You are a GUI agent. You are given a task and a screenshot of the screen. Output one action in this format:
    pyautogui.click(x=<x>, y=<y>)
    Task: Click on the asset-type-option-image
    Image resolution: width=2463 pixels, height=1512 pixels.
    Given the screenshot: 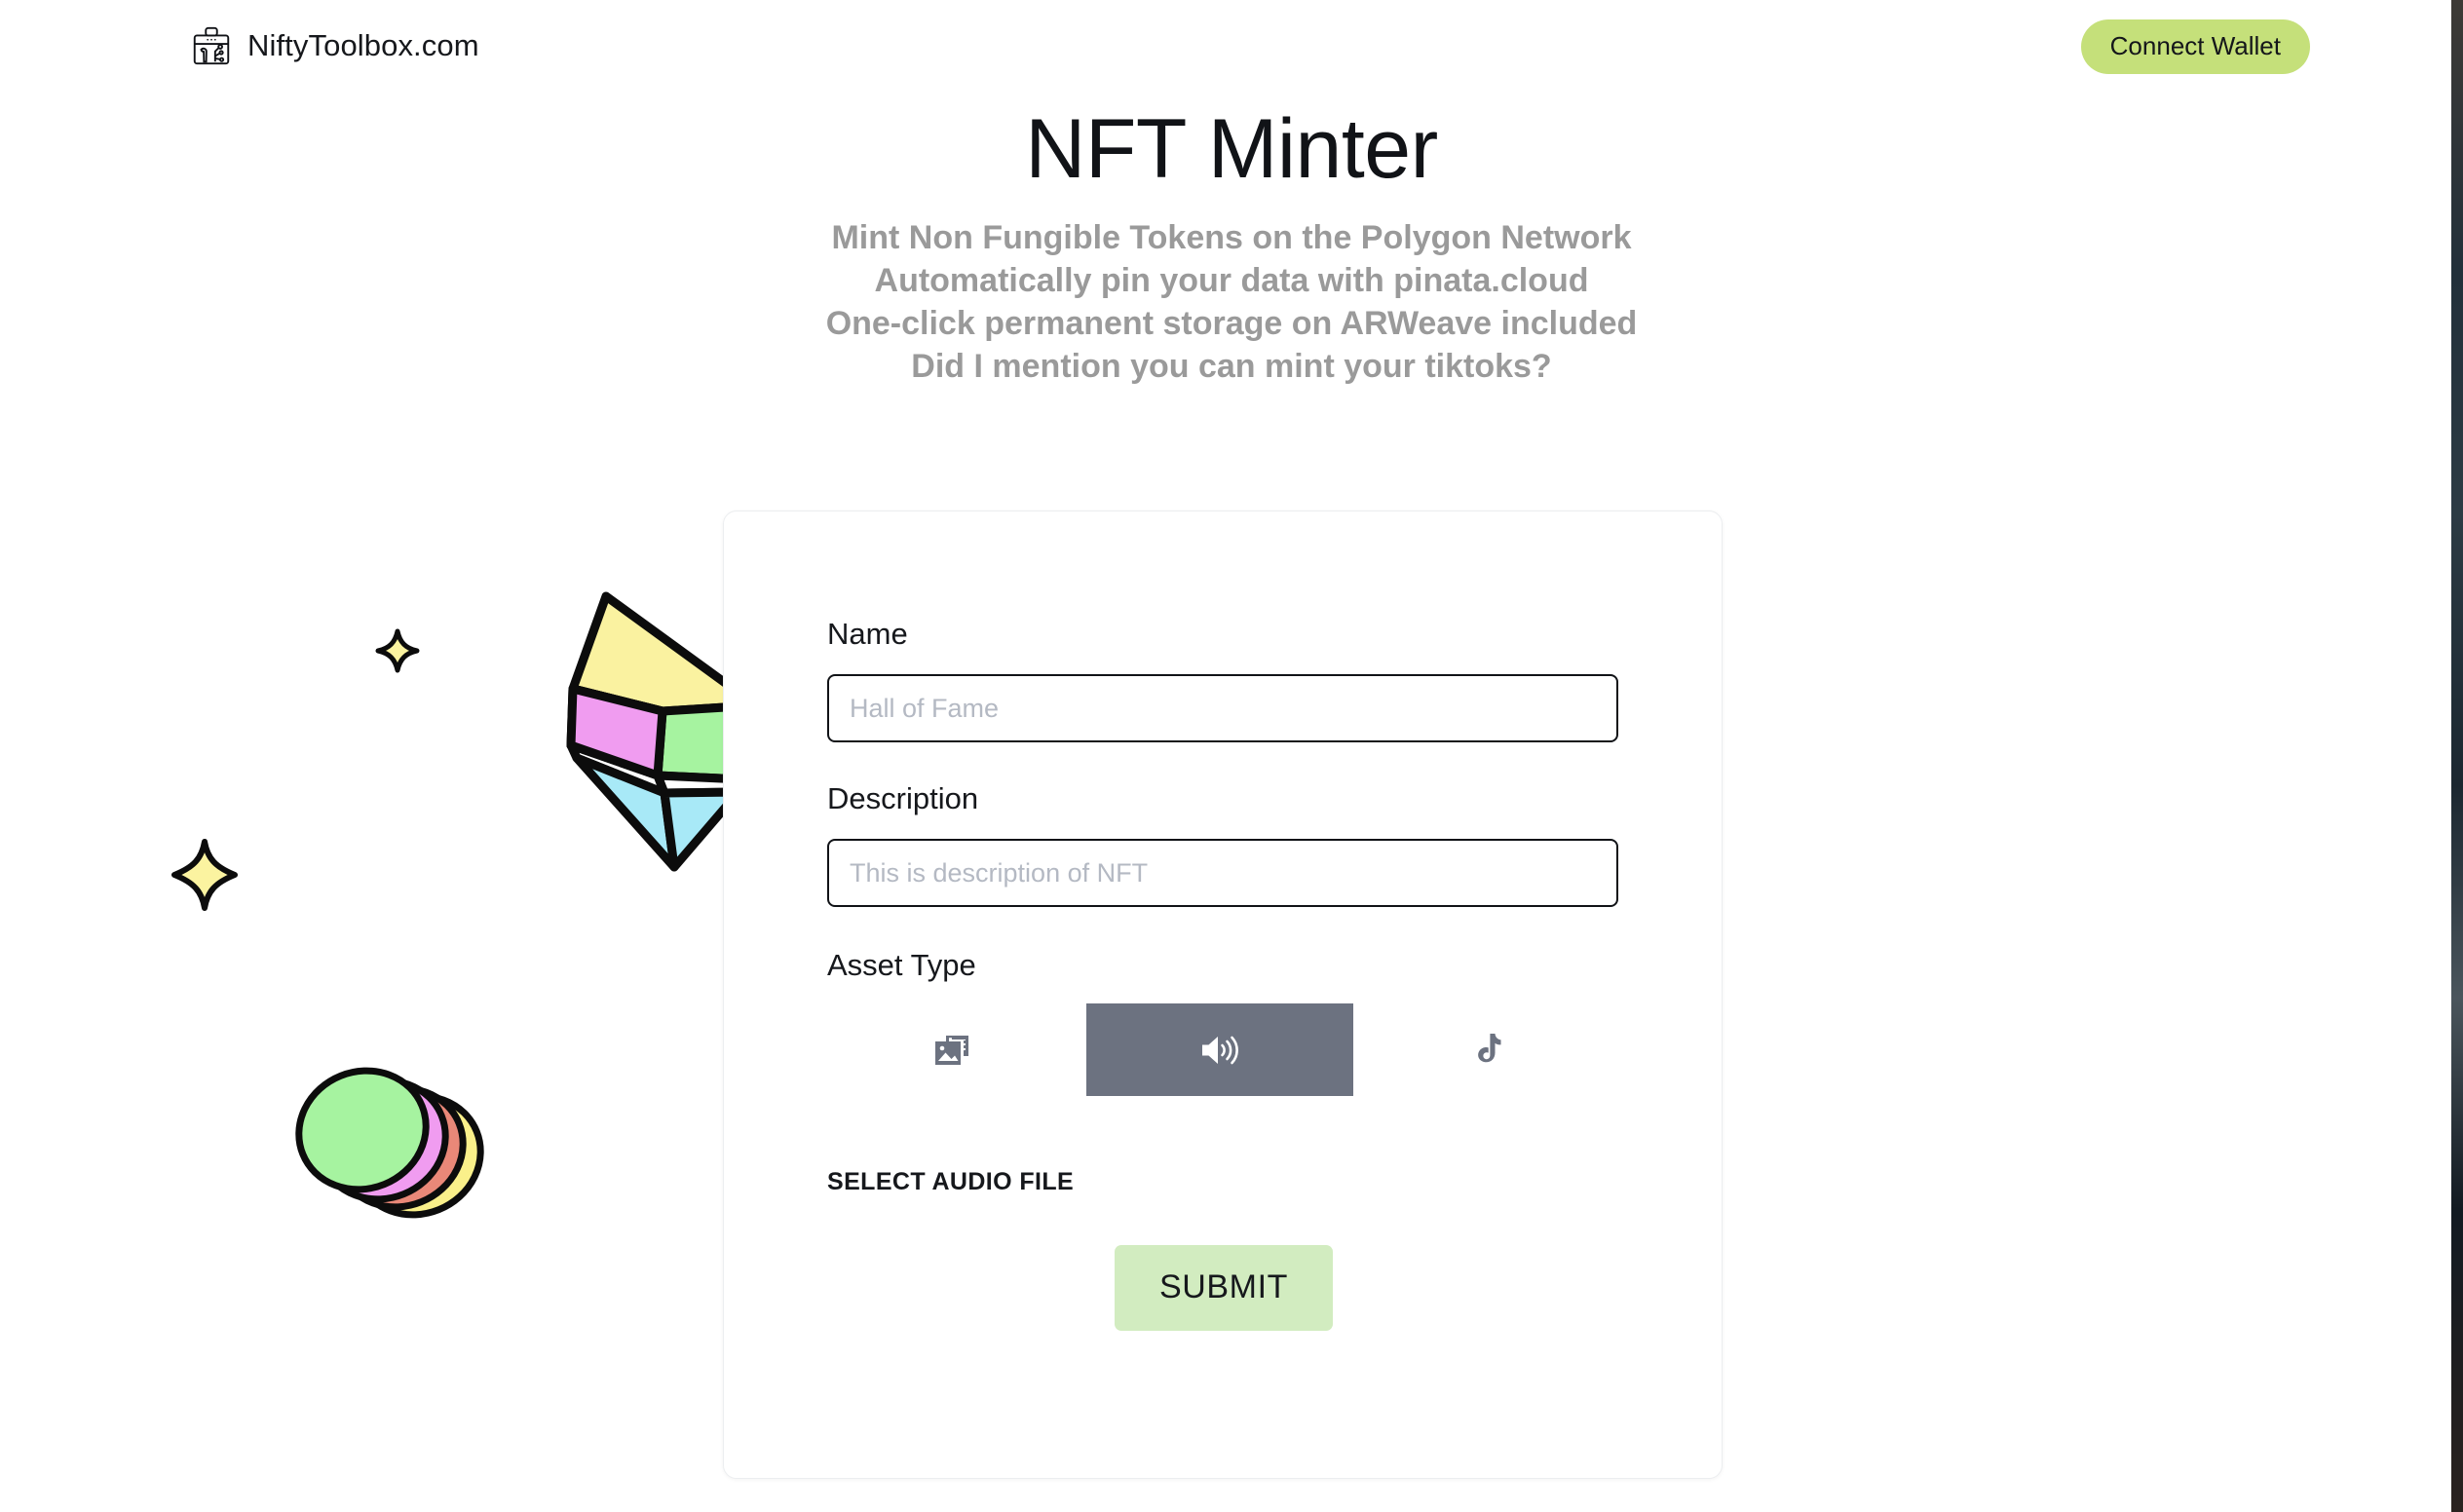 What is the action you would take?
    pyautogui.click(x=952, y=1049)
    